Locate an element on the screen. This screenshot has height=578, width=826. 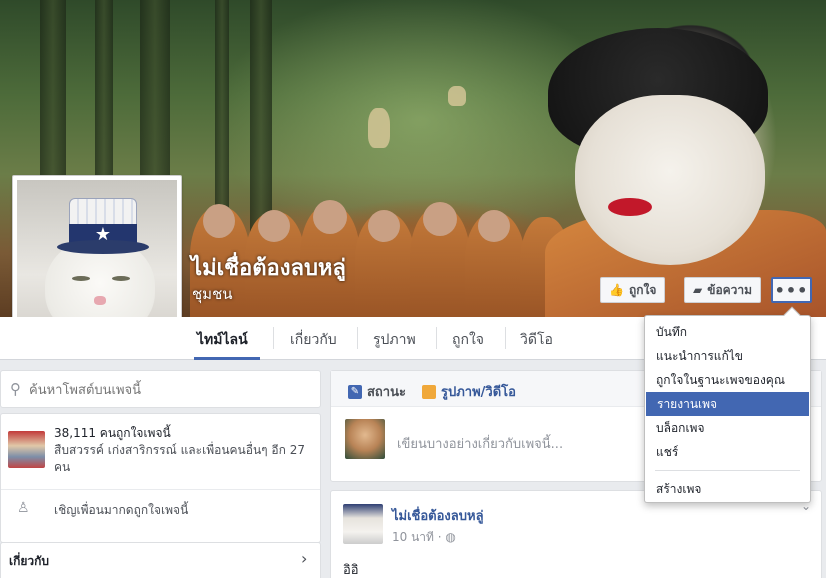
like-button-label: ถูกใจ is located at coordinates (642, 289).